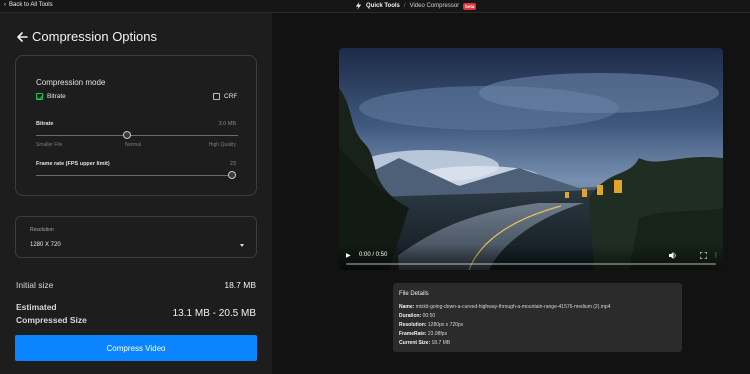 The height and width of the screenshot is (374, 750). Describe the element at coordinates (423, 334) in the screenshot. I see `file-detail-framerate: FrameRate: 23.98fps` at that location.